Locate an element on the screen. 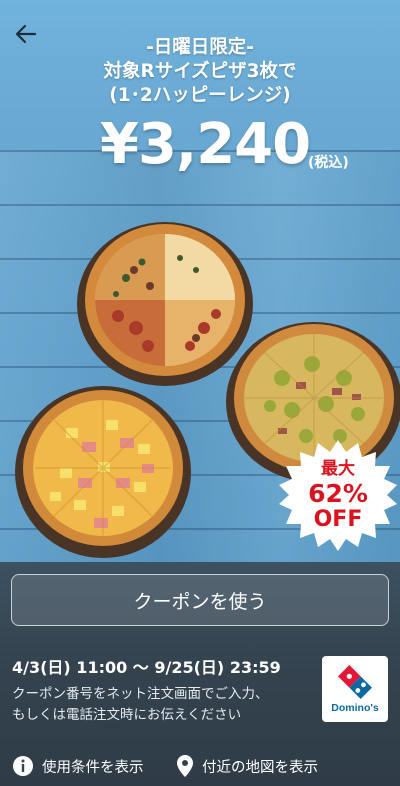  headline-line: 対象Rサイズピザ3枚で is located at coordinates (200, 71).